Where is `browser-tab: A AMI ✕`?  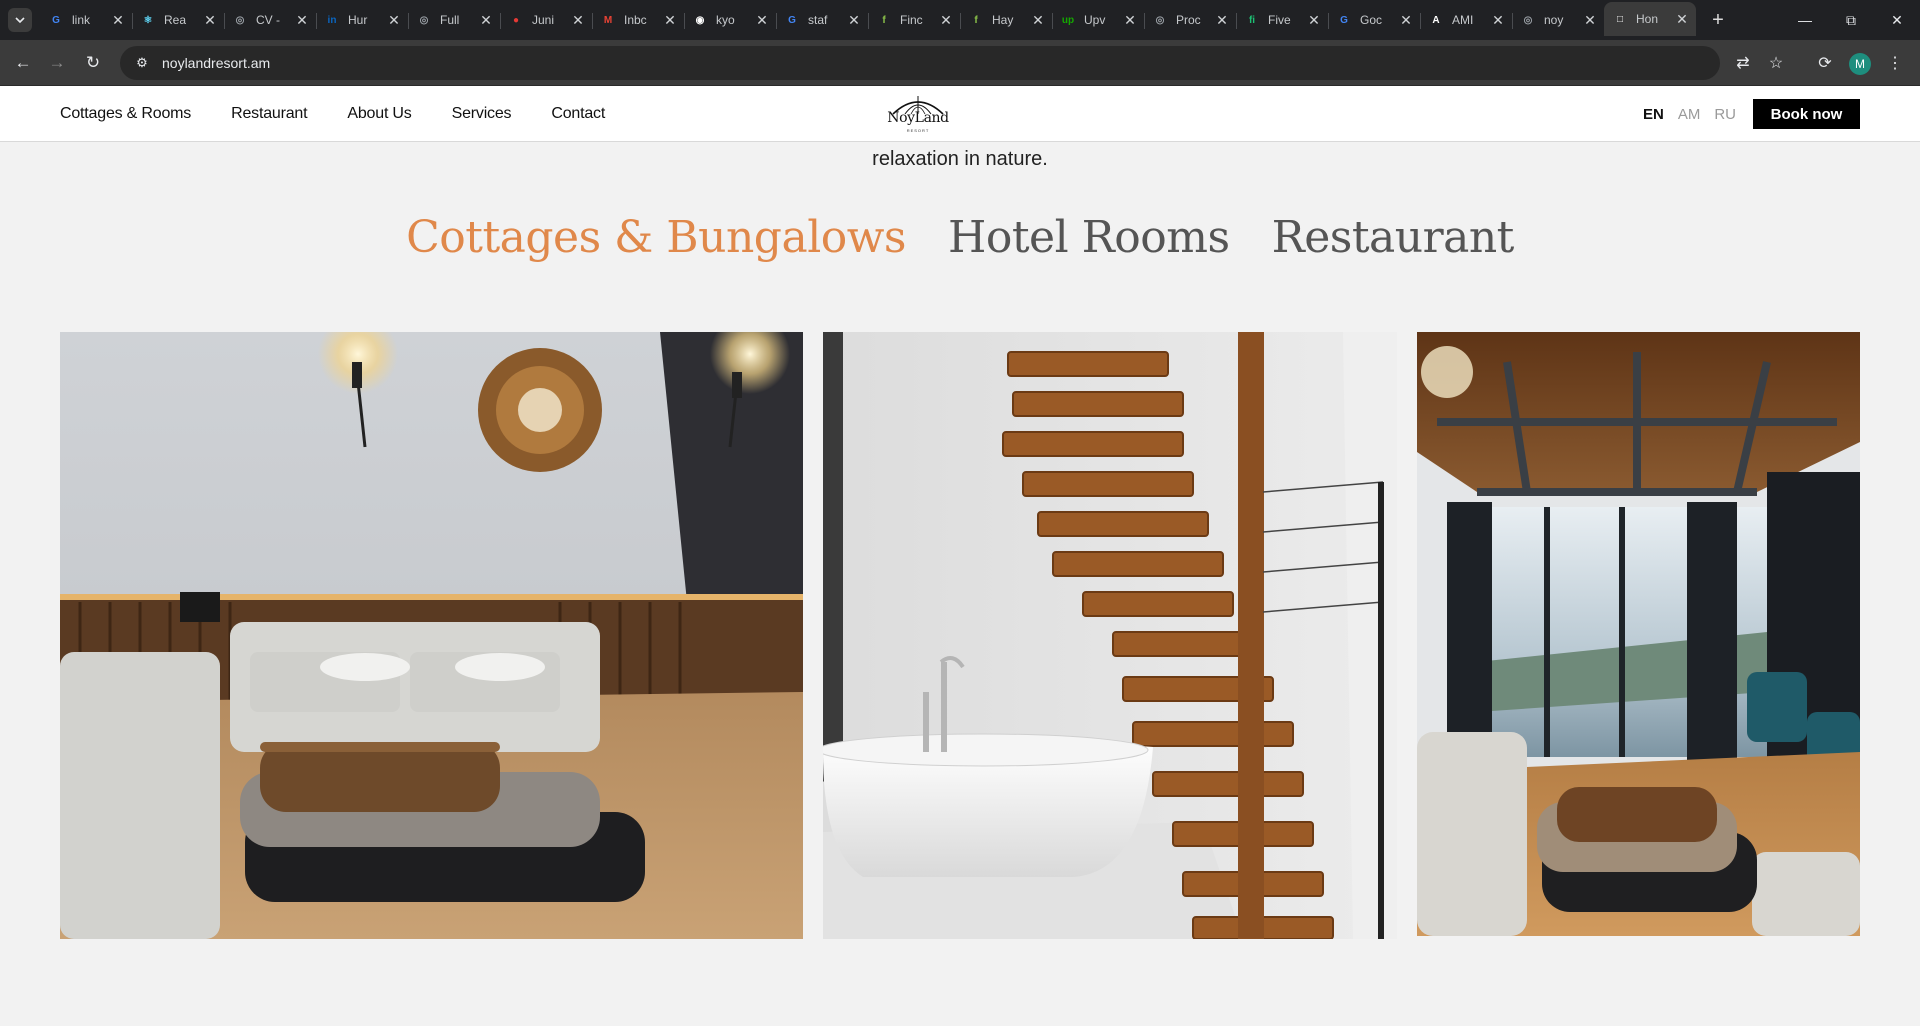 browser-tab: A AMI ✕ is located at coordinates (1466, 20).